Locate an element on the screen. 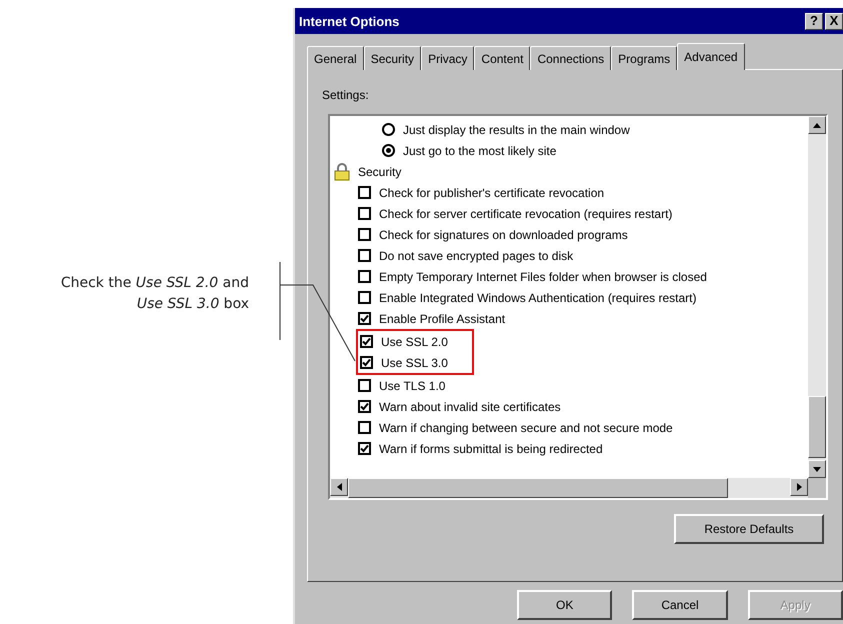 The width and height of the screenshot is (843, 624). right-arrow-icon is located at coordinates (799, 487).